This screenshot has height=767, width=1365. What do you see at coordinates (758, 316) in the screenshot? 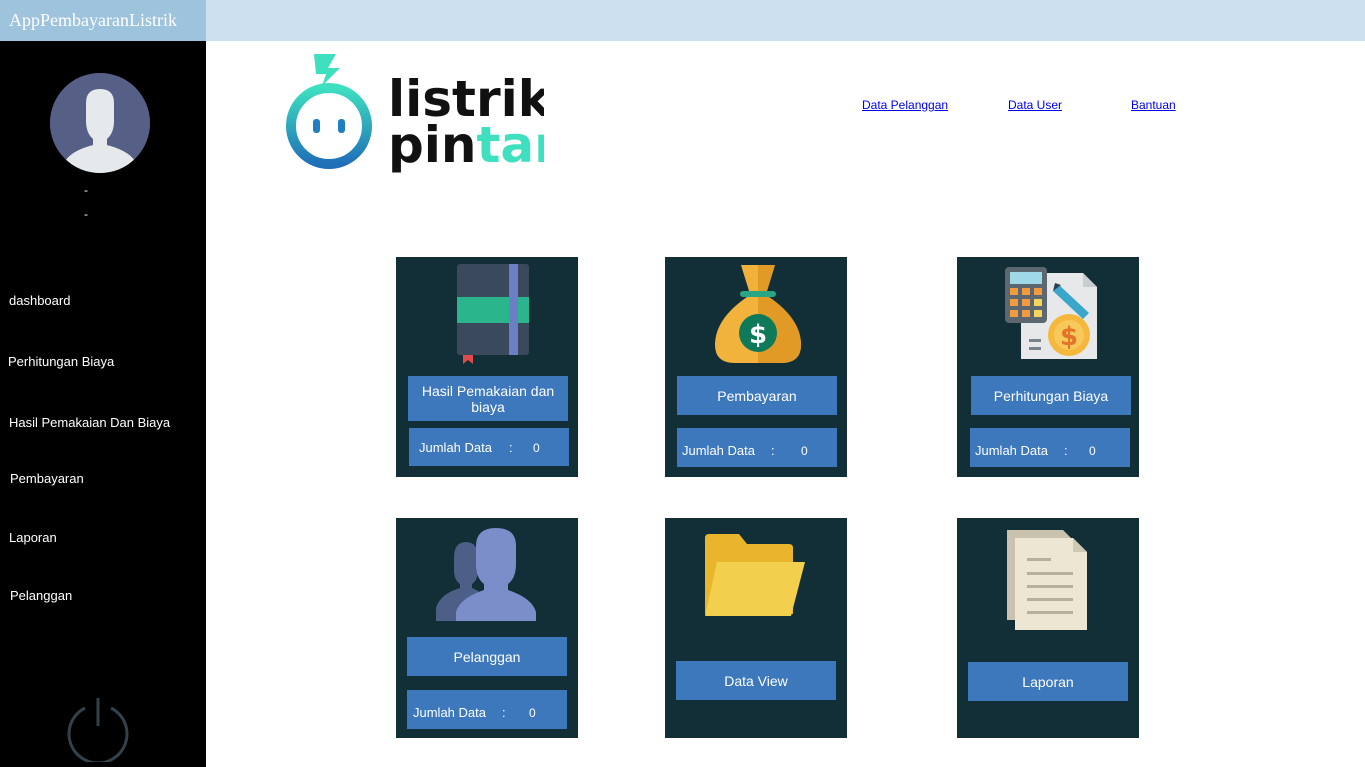
I see `money-bag-icon: $` at bounding box center [758, 316].